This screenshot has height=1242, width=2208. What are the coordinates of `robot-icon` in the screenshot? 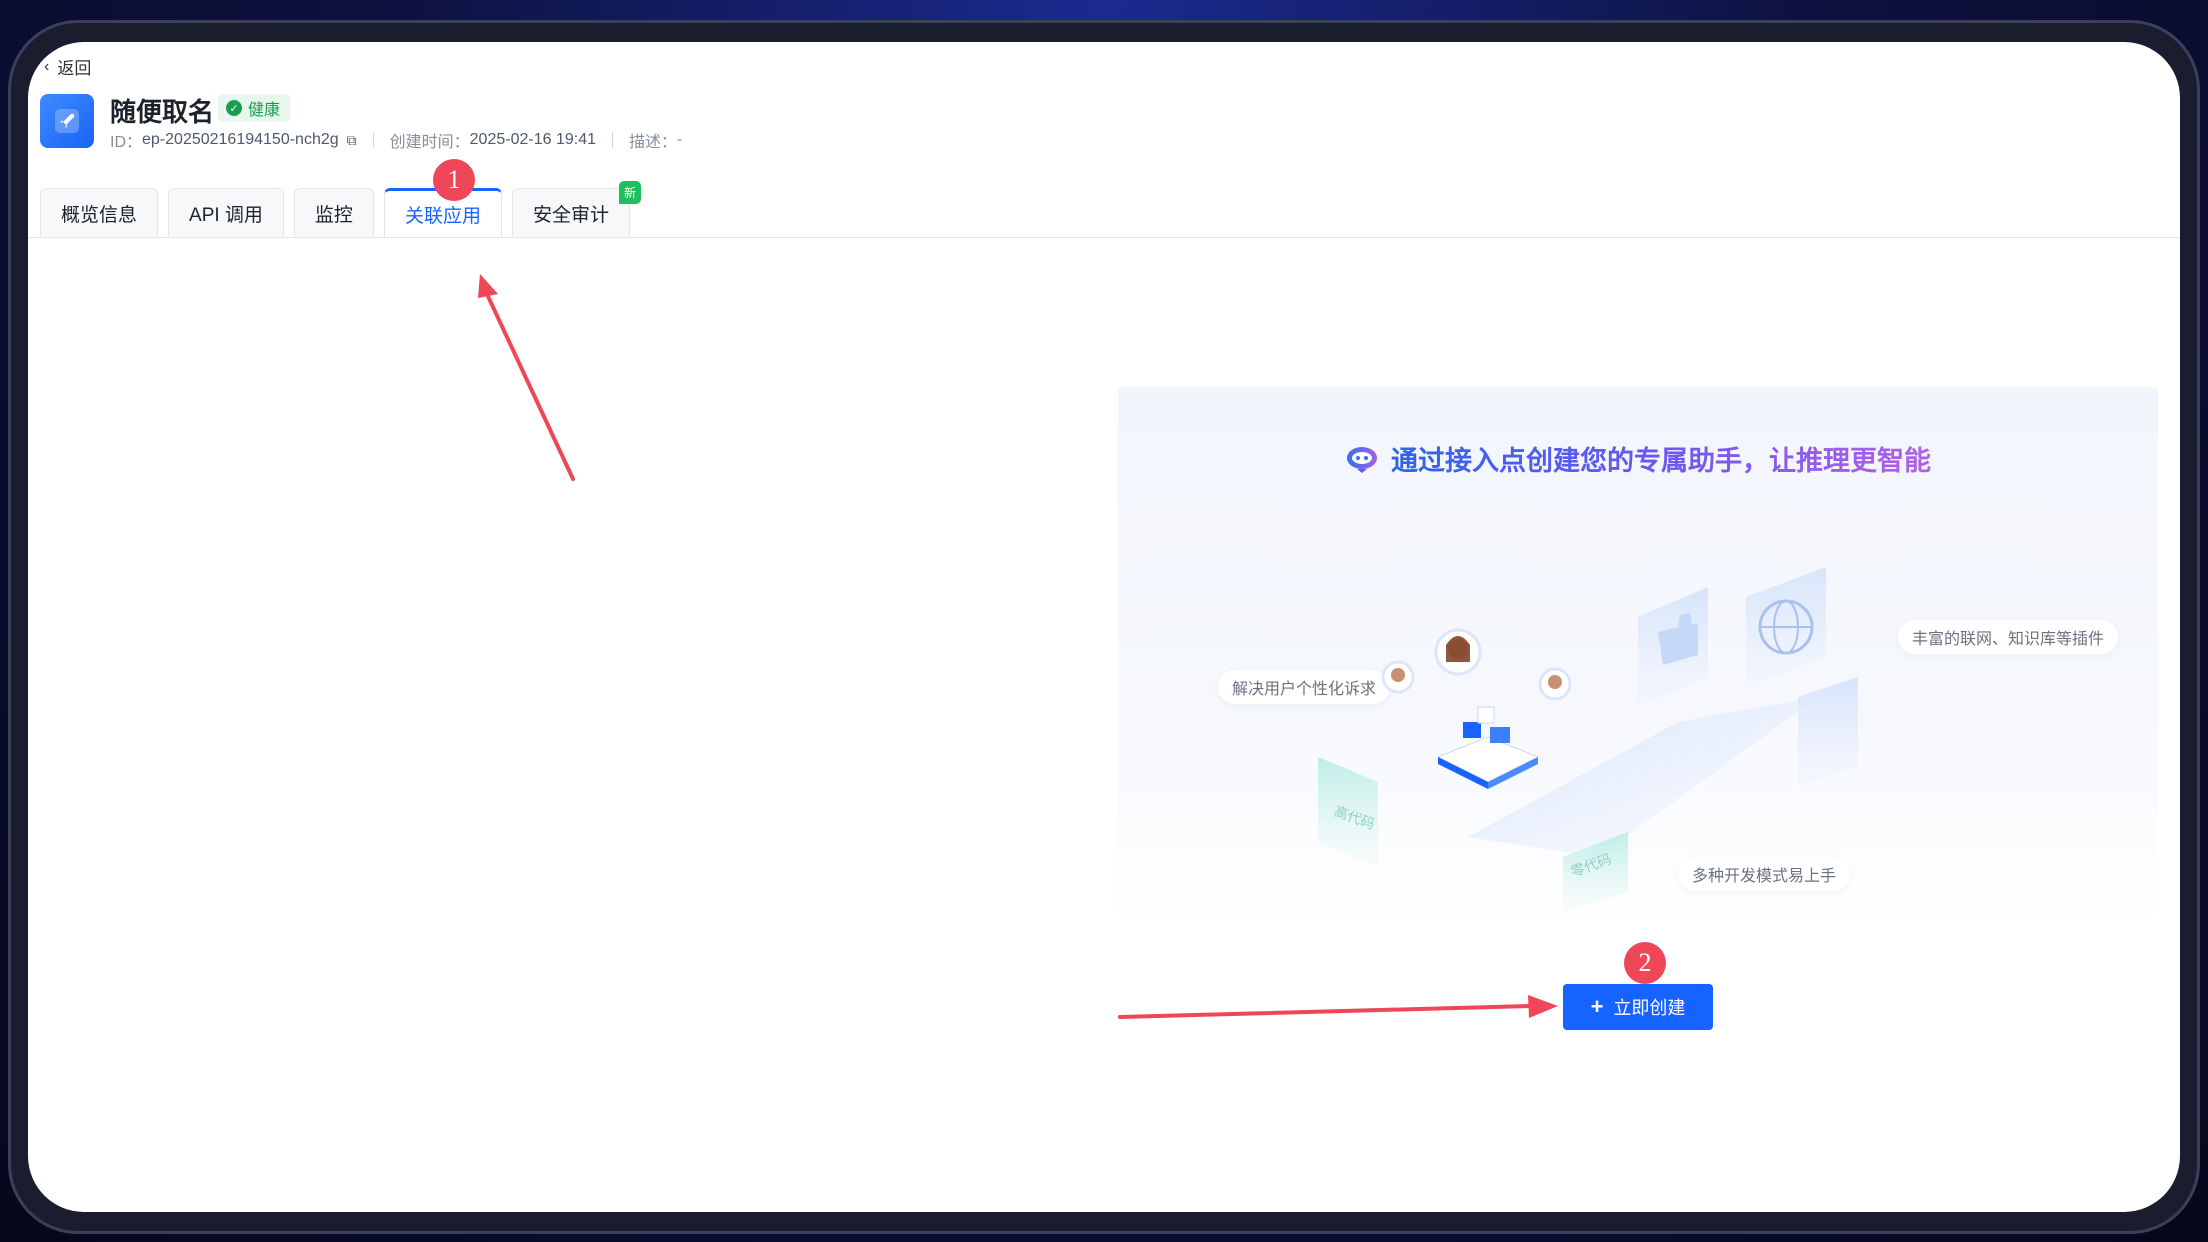 It's located at (1362, 459).